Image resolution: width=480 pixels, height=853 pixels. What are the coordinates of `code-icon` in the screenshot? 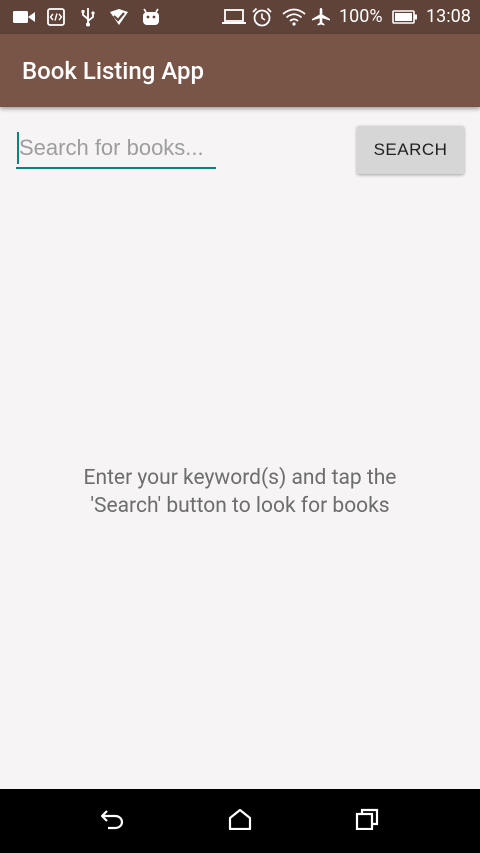 It's located at (56, 17).